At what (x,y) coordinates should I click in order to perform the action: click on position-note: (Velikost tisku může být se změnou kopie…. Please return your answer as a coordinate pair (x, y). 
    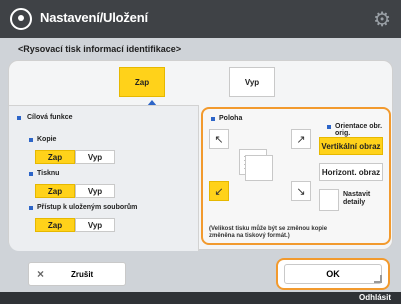
    Looking at the image, I should click on (268, 232).